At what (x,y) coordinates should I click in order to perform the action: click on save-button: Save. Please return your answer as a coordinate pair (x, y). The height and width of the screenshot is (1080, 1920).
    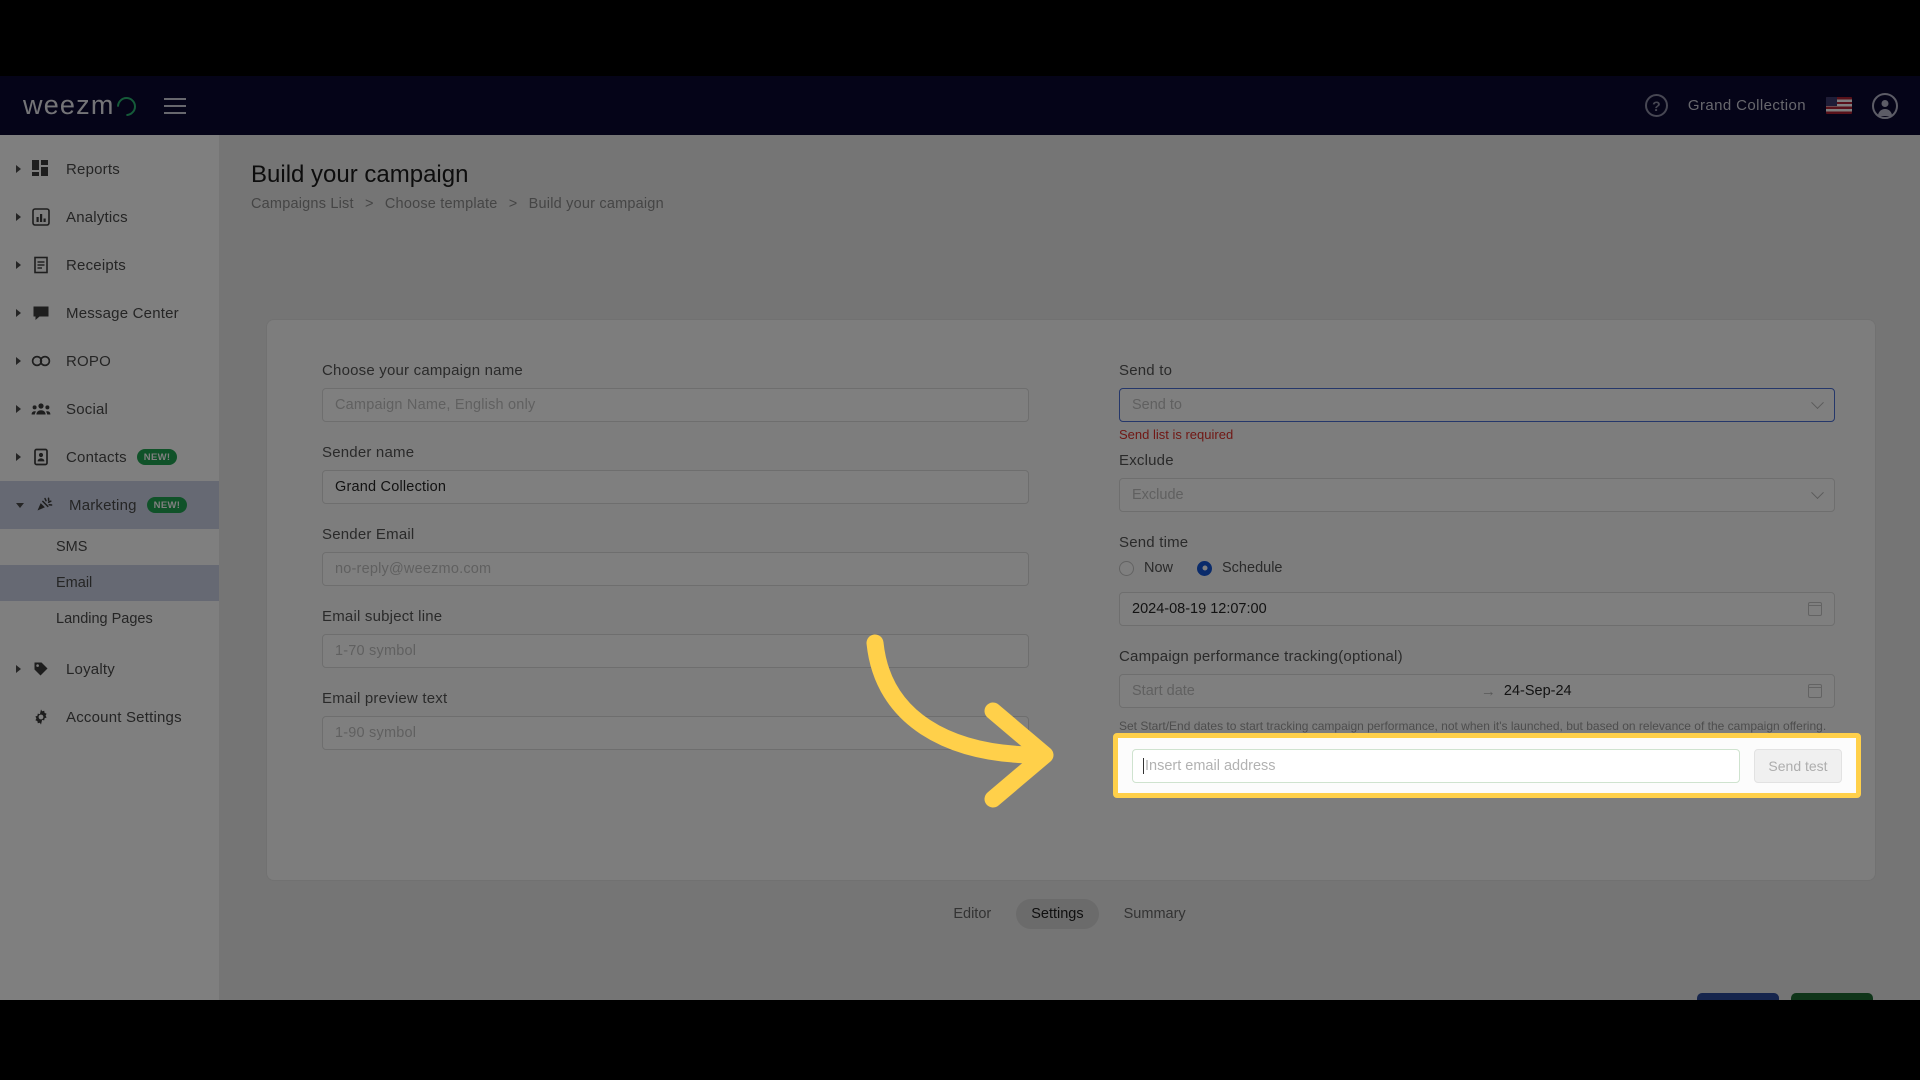
    Looking at the image, I should click on (1738, 996).